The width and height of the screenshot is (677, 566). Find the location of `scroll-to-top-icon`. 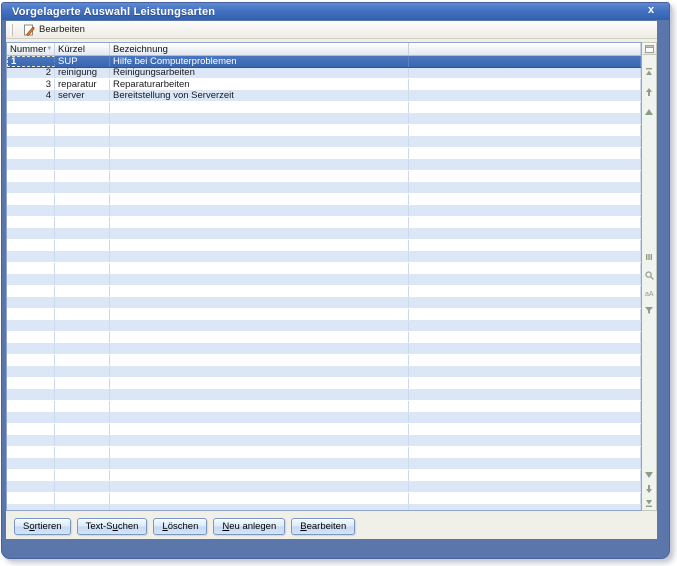

scroll-to-top-icon is located at coordinates (649, 71).